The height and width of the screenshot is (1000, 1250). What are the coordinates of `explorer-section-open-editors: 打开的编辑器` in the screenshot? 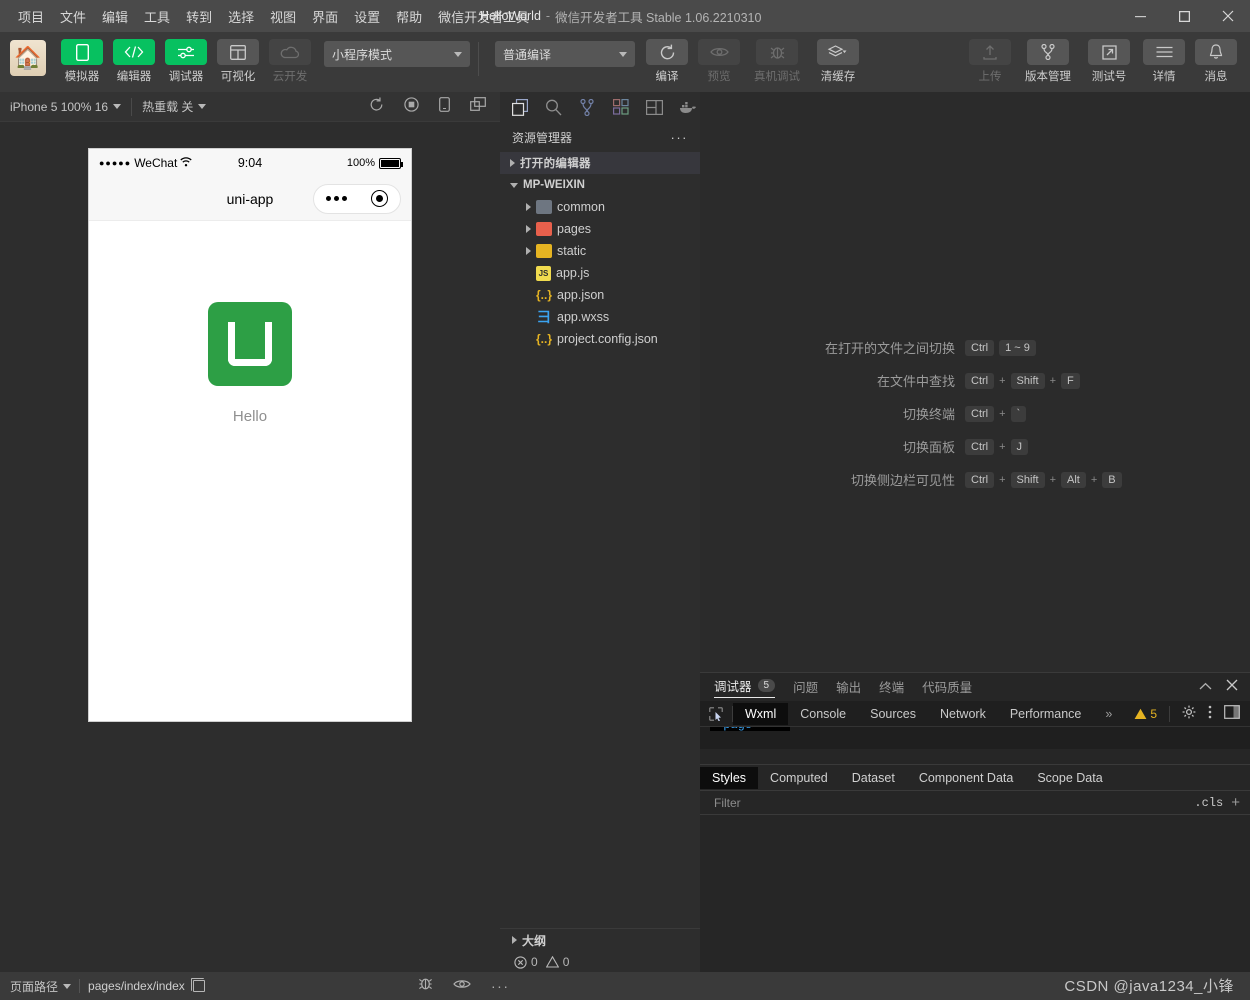 It's located at (600, 163).